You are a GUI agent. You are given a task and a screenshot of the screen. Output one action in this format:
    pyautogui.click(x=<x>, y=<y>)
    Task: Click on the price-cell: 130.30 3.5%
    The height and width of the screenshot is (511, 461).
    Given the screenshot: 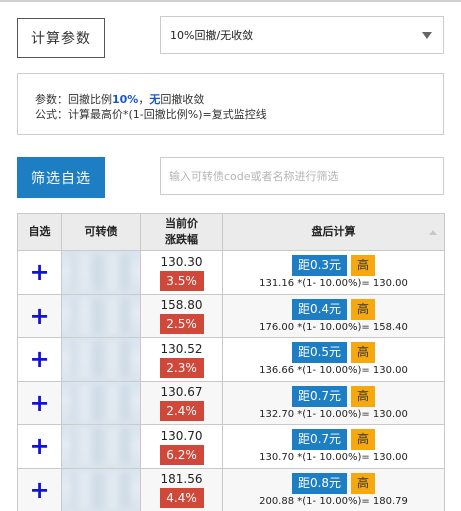 What is the action you would take?
    pyautogui.click(x=181, y=272)
    